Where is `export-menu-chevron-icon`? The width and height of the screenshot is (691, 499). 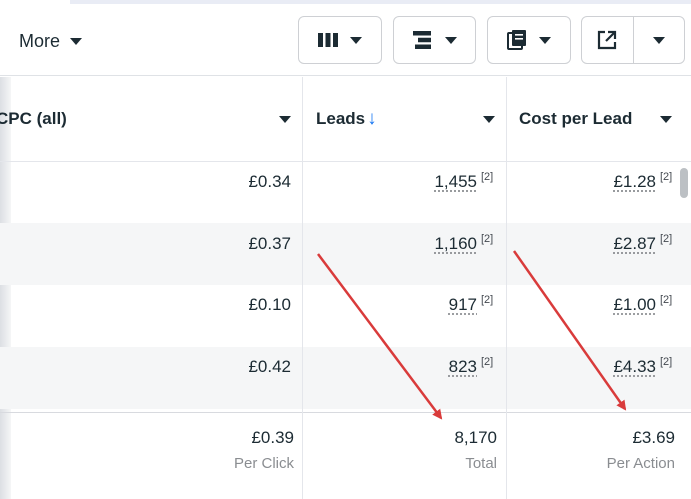 export-menu-chevron-icon is located at coordinates (659, 40).